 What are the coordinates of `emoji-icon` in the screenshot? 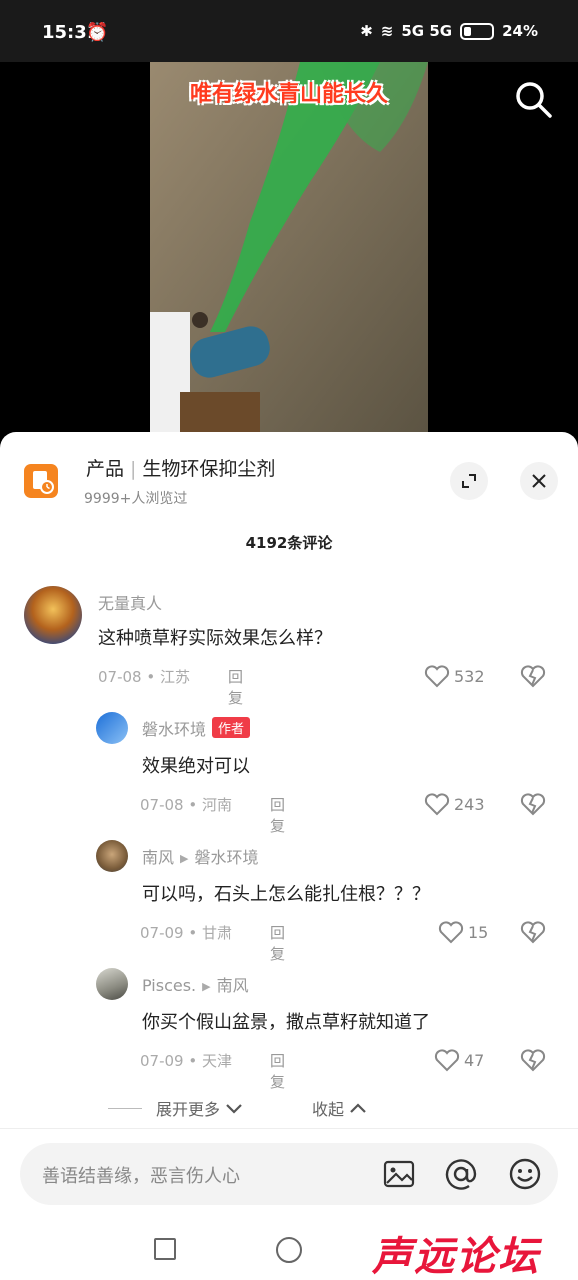 It's located at (525, 1174).